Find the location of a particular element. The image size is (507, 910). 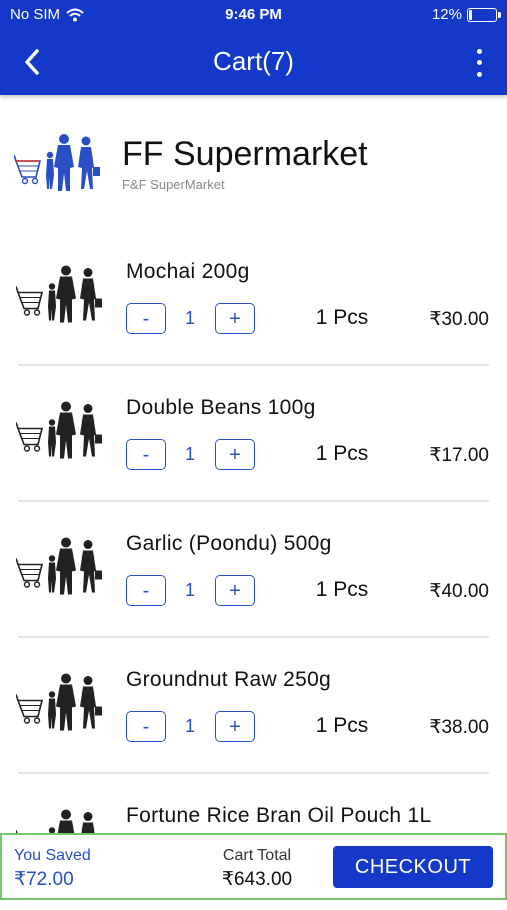

item-name: Mochai 200g is located at coordinates (188, 271).